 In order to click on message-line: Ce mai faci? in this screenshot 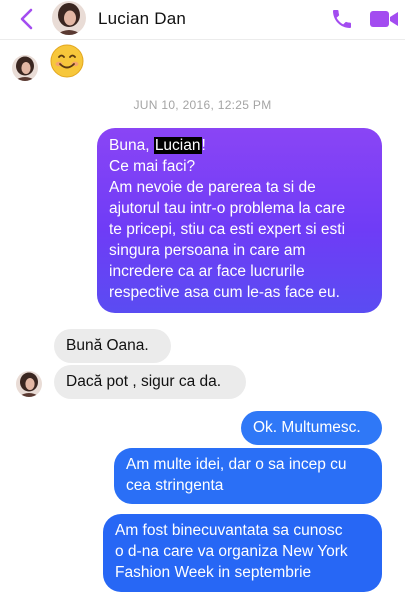, I will do `click(152, 166)`.